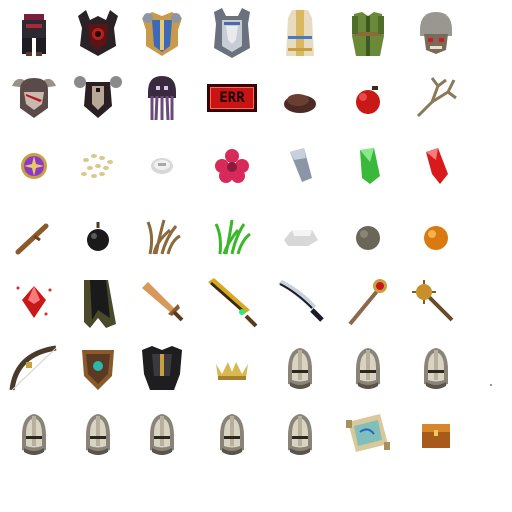  Describe the element at coordinates (436, 166) in the screenshot. I see `red-crystal-icon` at that location.